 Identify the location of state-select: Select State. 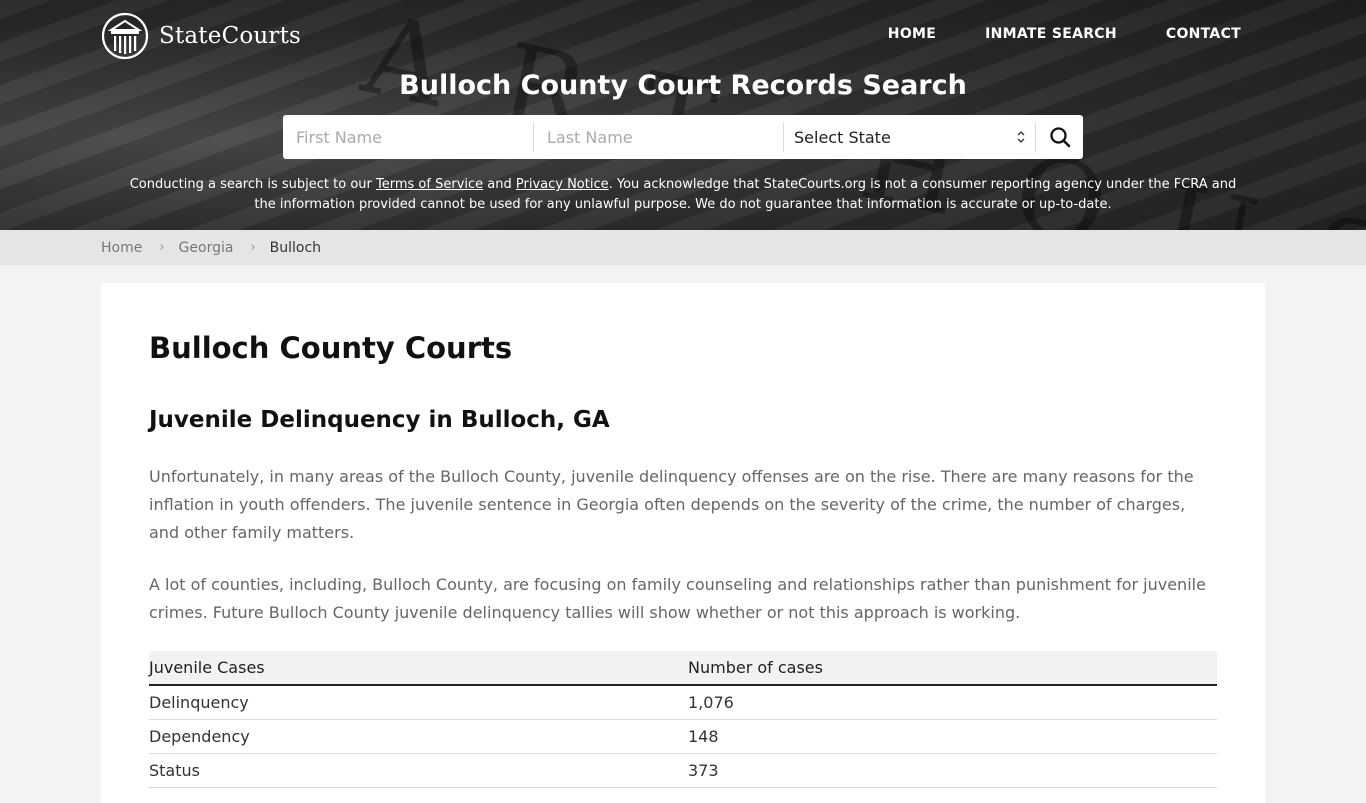
(910, 137).